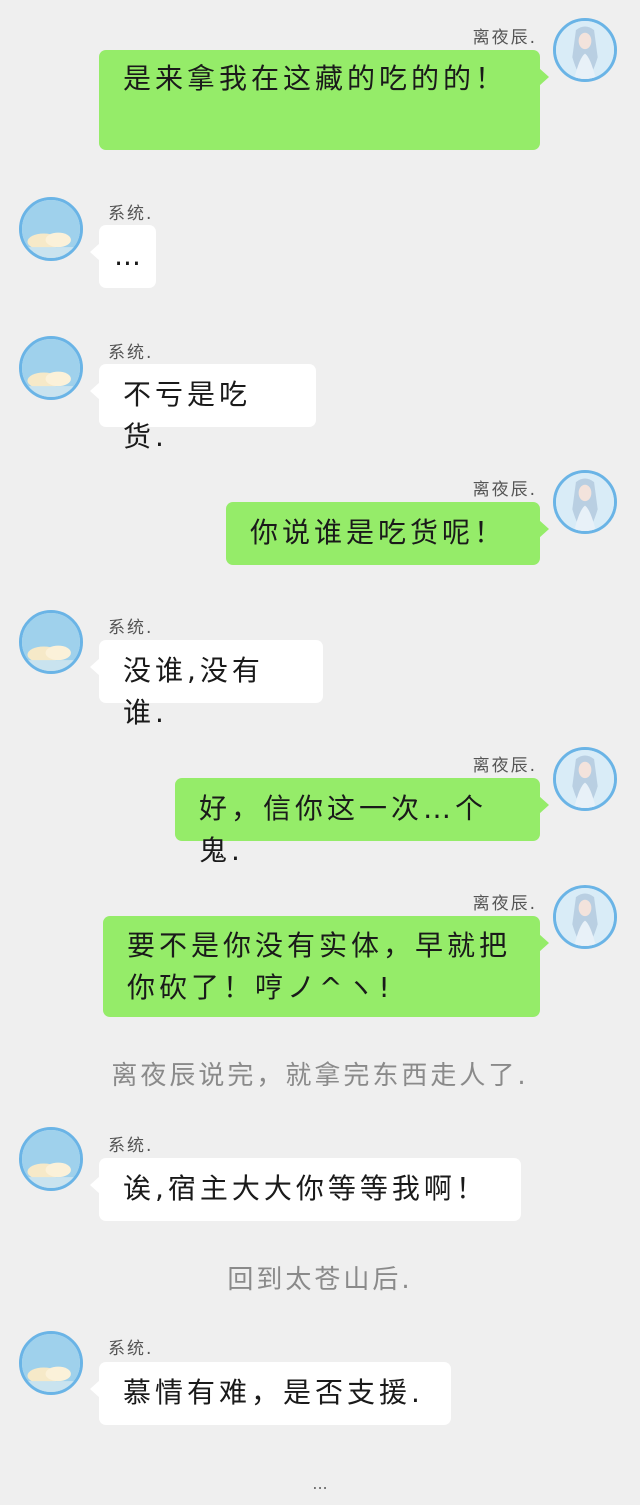  I want to click on system-message-bubble: 不亏是吃货., so click(203, 408).